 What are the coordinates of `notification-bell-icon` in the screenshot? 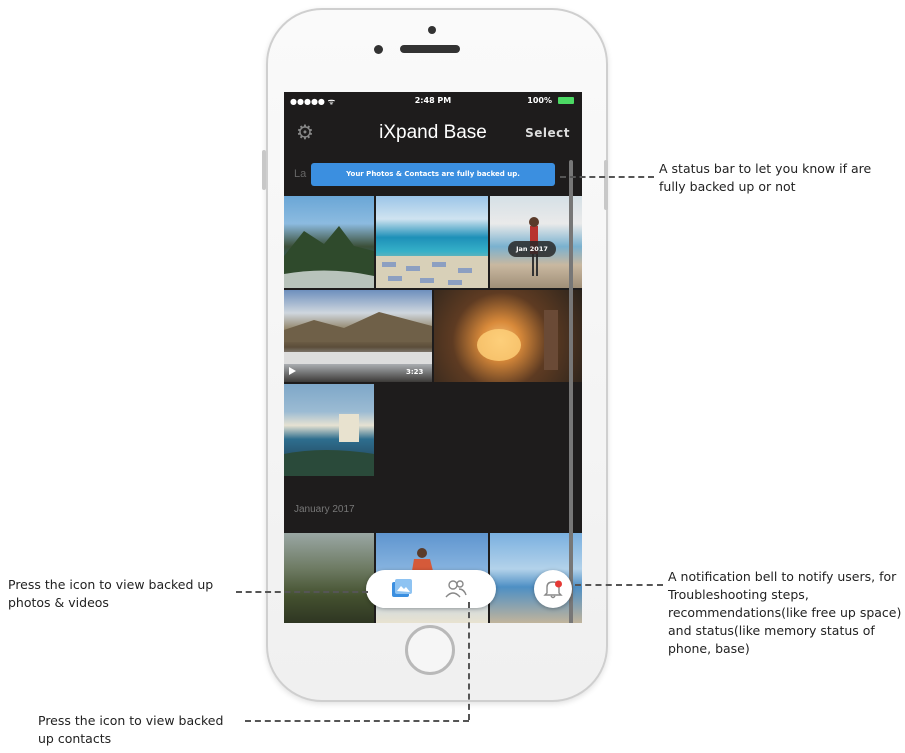 It's located at (553, 589).